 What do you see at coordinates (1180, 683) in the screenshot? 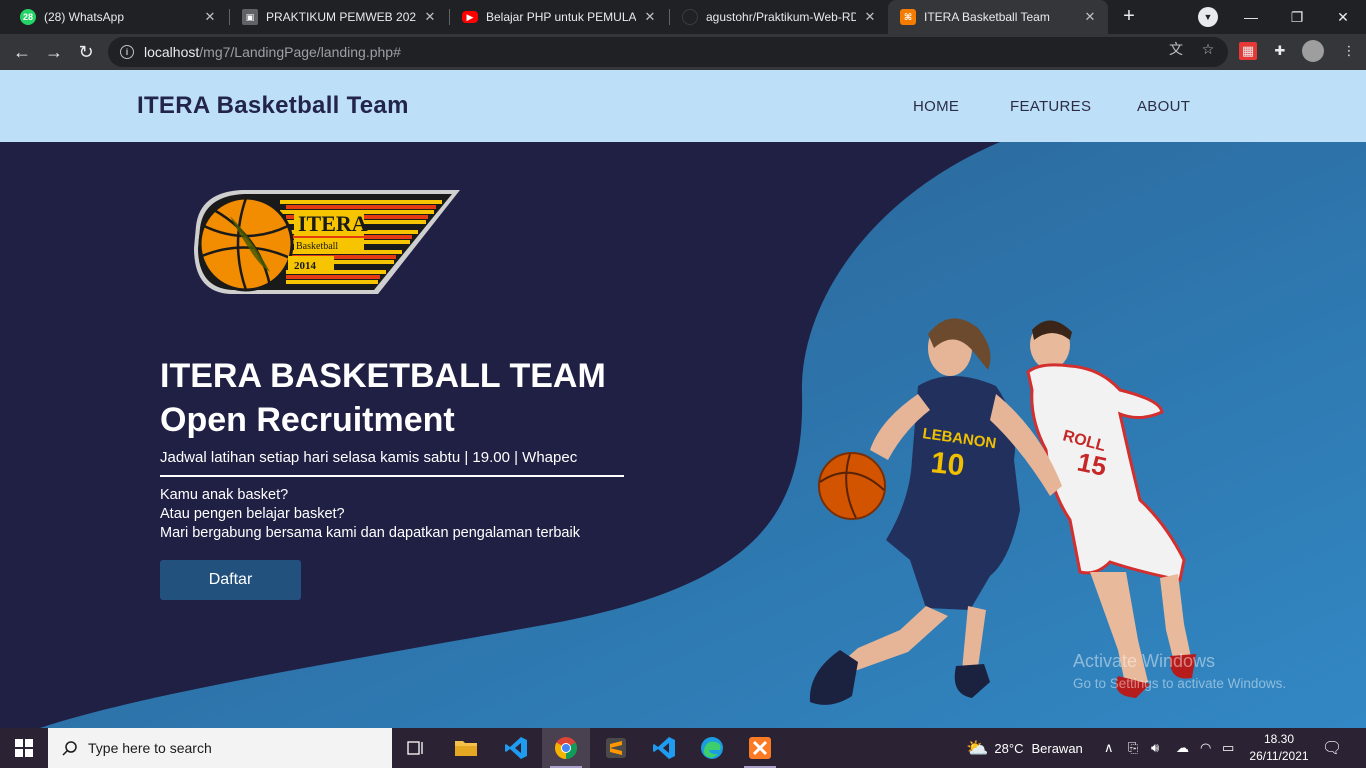
I see `activate-windows-subtitle: Go to Settings to activate Windows.` at bounding box center [1180, 683].